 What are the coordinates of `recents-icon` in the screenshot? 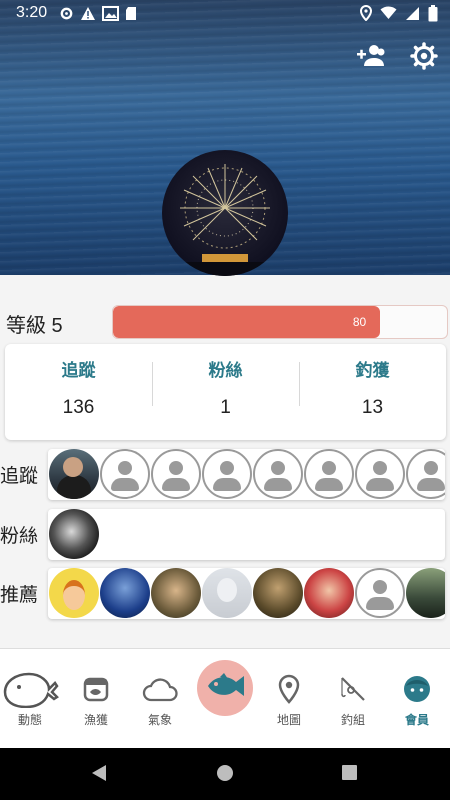 It's located at (349, 774).